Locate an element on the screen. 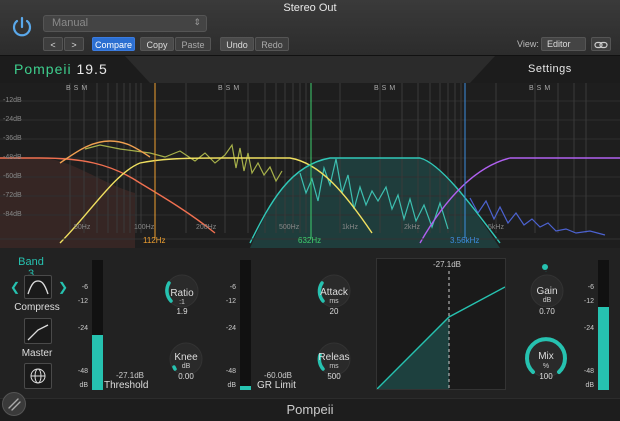 The width and height of the screenshot is (620, 421). freq-label: 100Hz is located at coordinates (144, 227).